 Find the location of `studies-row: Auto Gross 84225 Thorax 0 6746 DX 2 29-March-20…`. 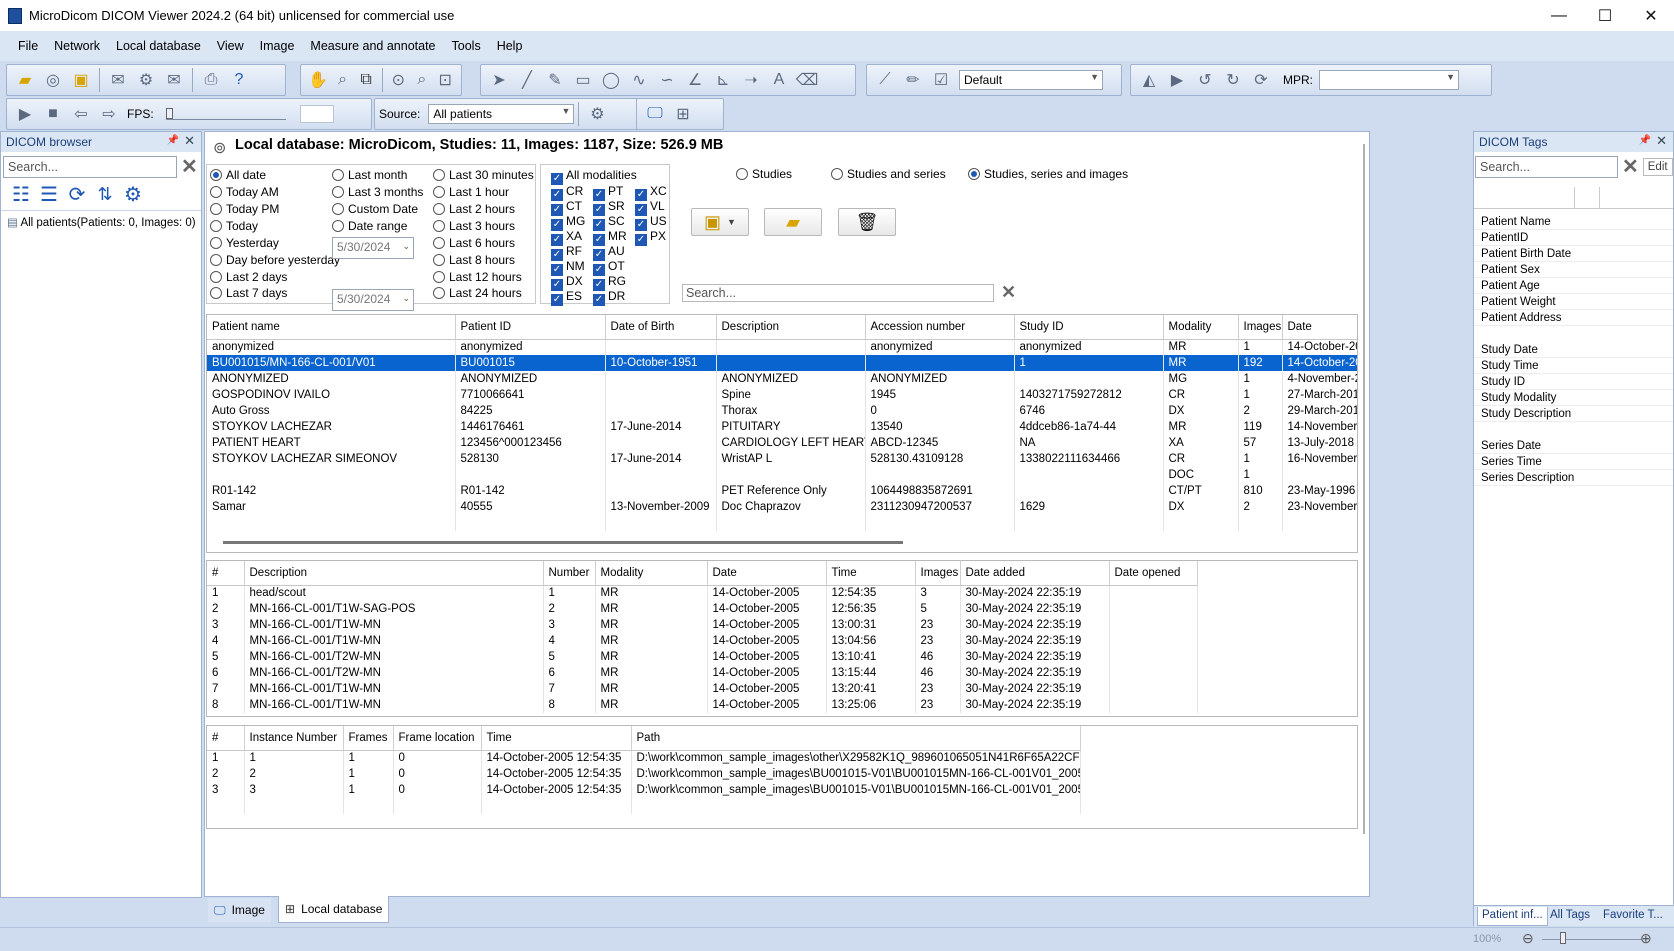

studies-row: Auto Gross 84225 Thorax 0 6746 DX 2 29-March-20… is located at coordinates (782, 411).